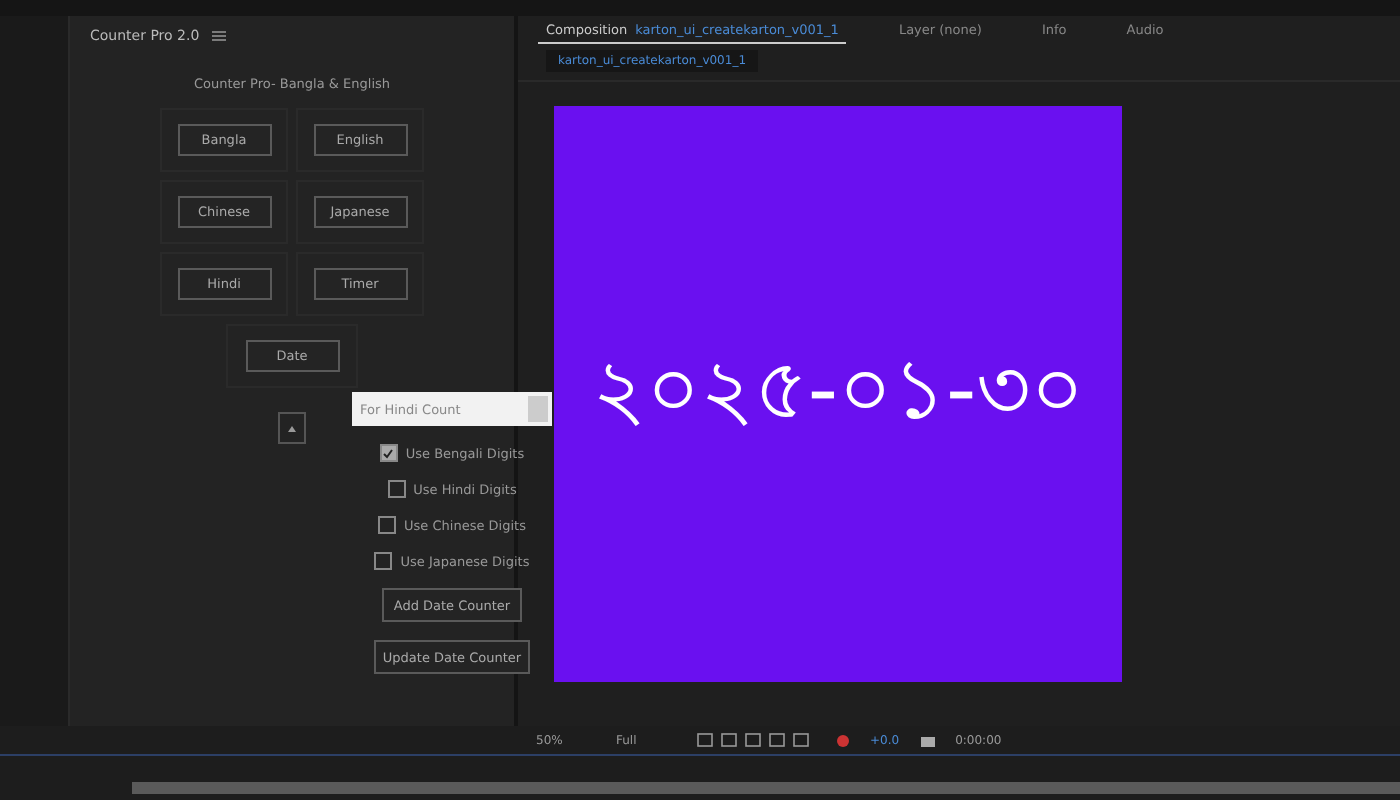  Describe the element at coordinates (218, 36) in the screenshot. I see `menu-icon` at that location.